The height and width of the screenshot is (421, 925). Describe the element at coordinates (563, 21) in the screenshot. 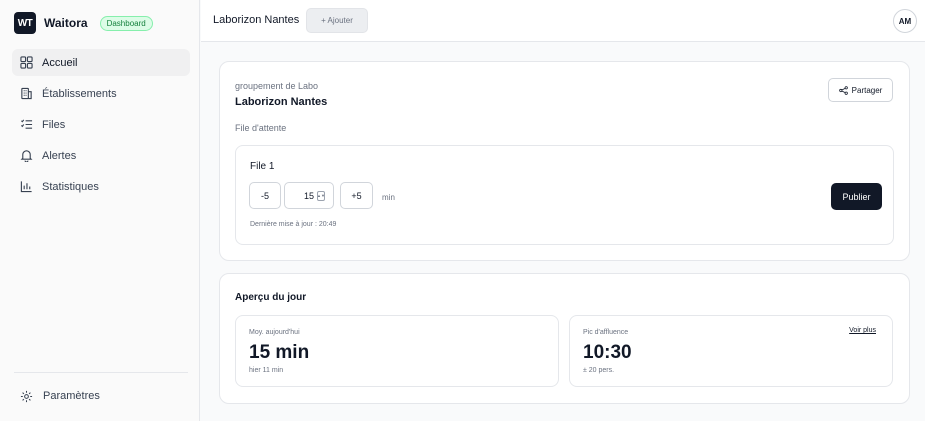

I see `top-header: Laborizon Nantes + Ajouter AM` at that location.